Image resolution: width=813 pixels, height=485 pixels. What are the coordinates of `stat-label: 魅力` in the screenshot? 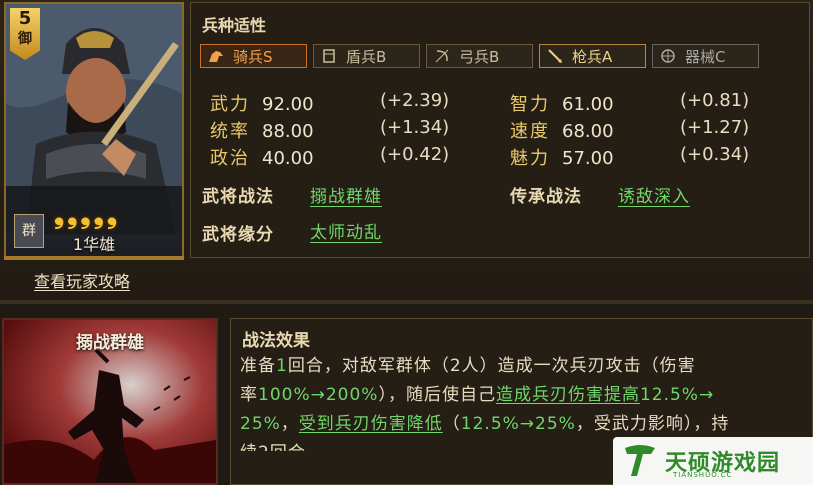 It's located at (530, 158).